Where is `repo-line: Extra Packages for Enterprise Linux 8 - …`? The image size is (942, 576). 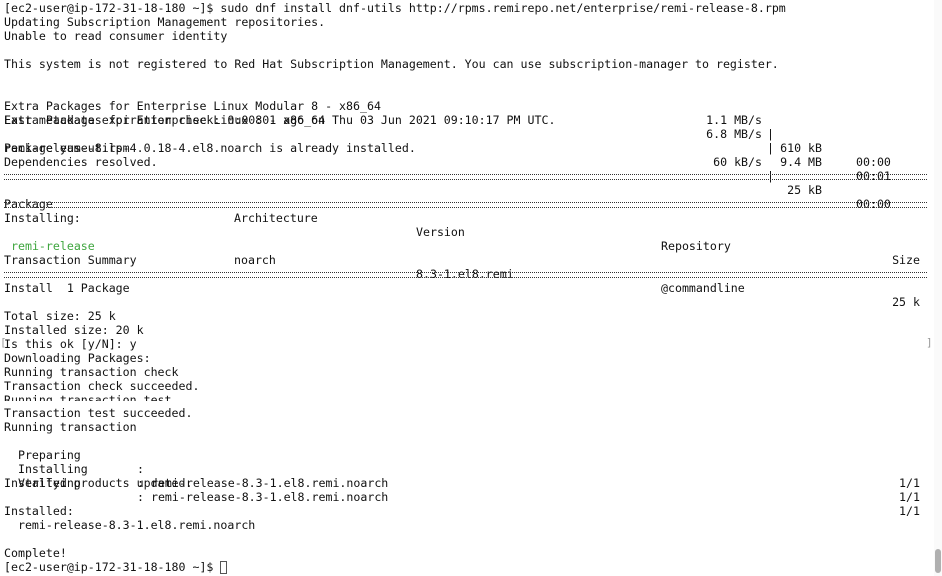
repo-line: Extra Packages for Enterprise Linux 8 - … is located at coordinates (469, 141).